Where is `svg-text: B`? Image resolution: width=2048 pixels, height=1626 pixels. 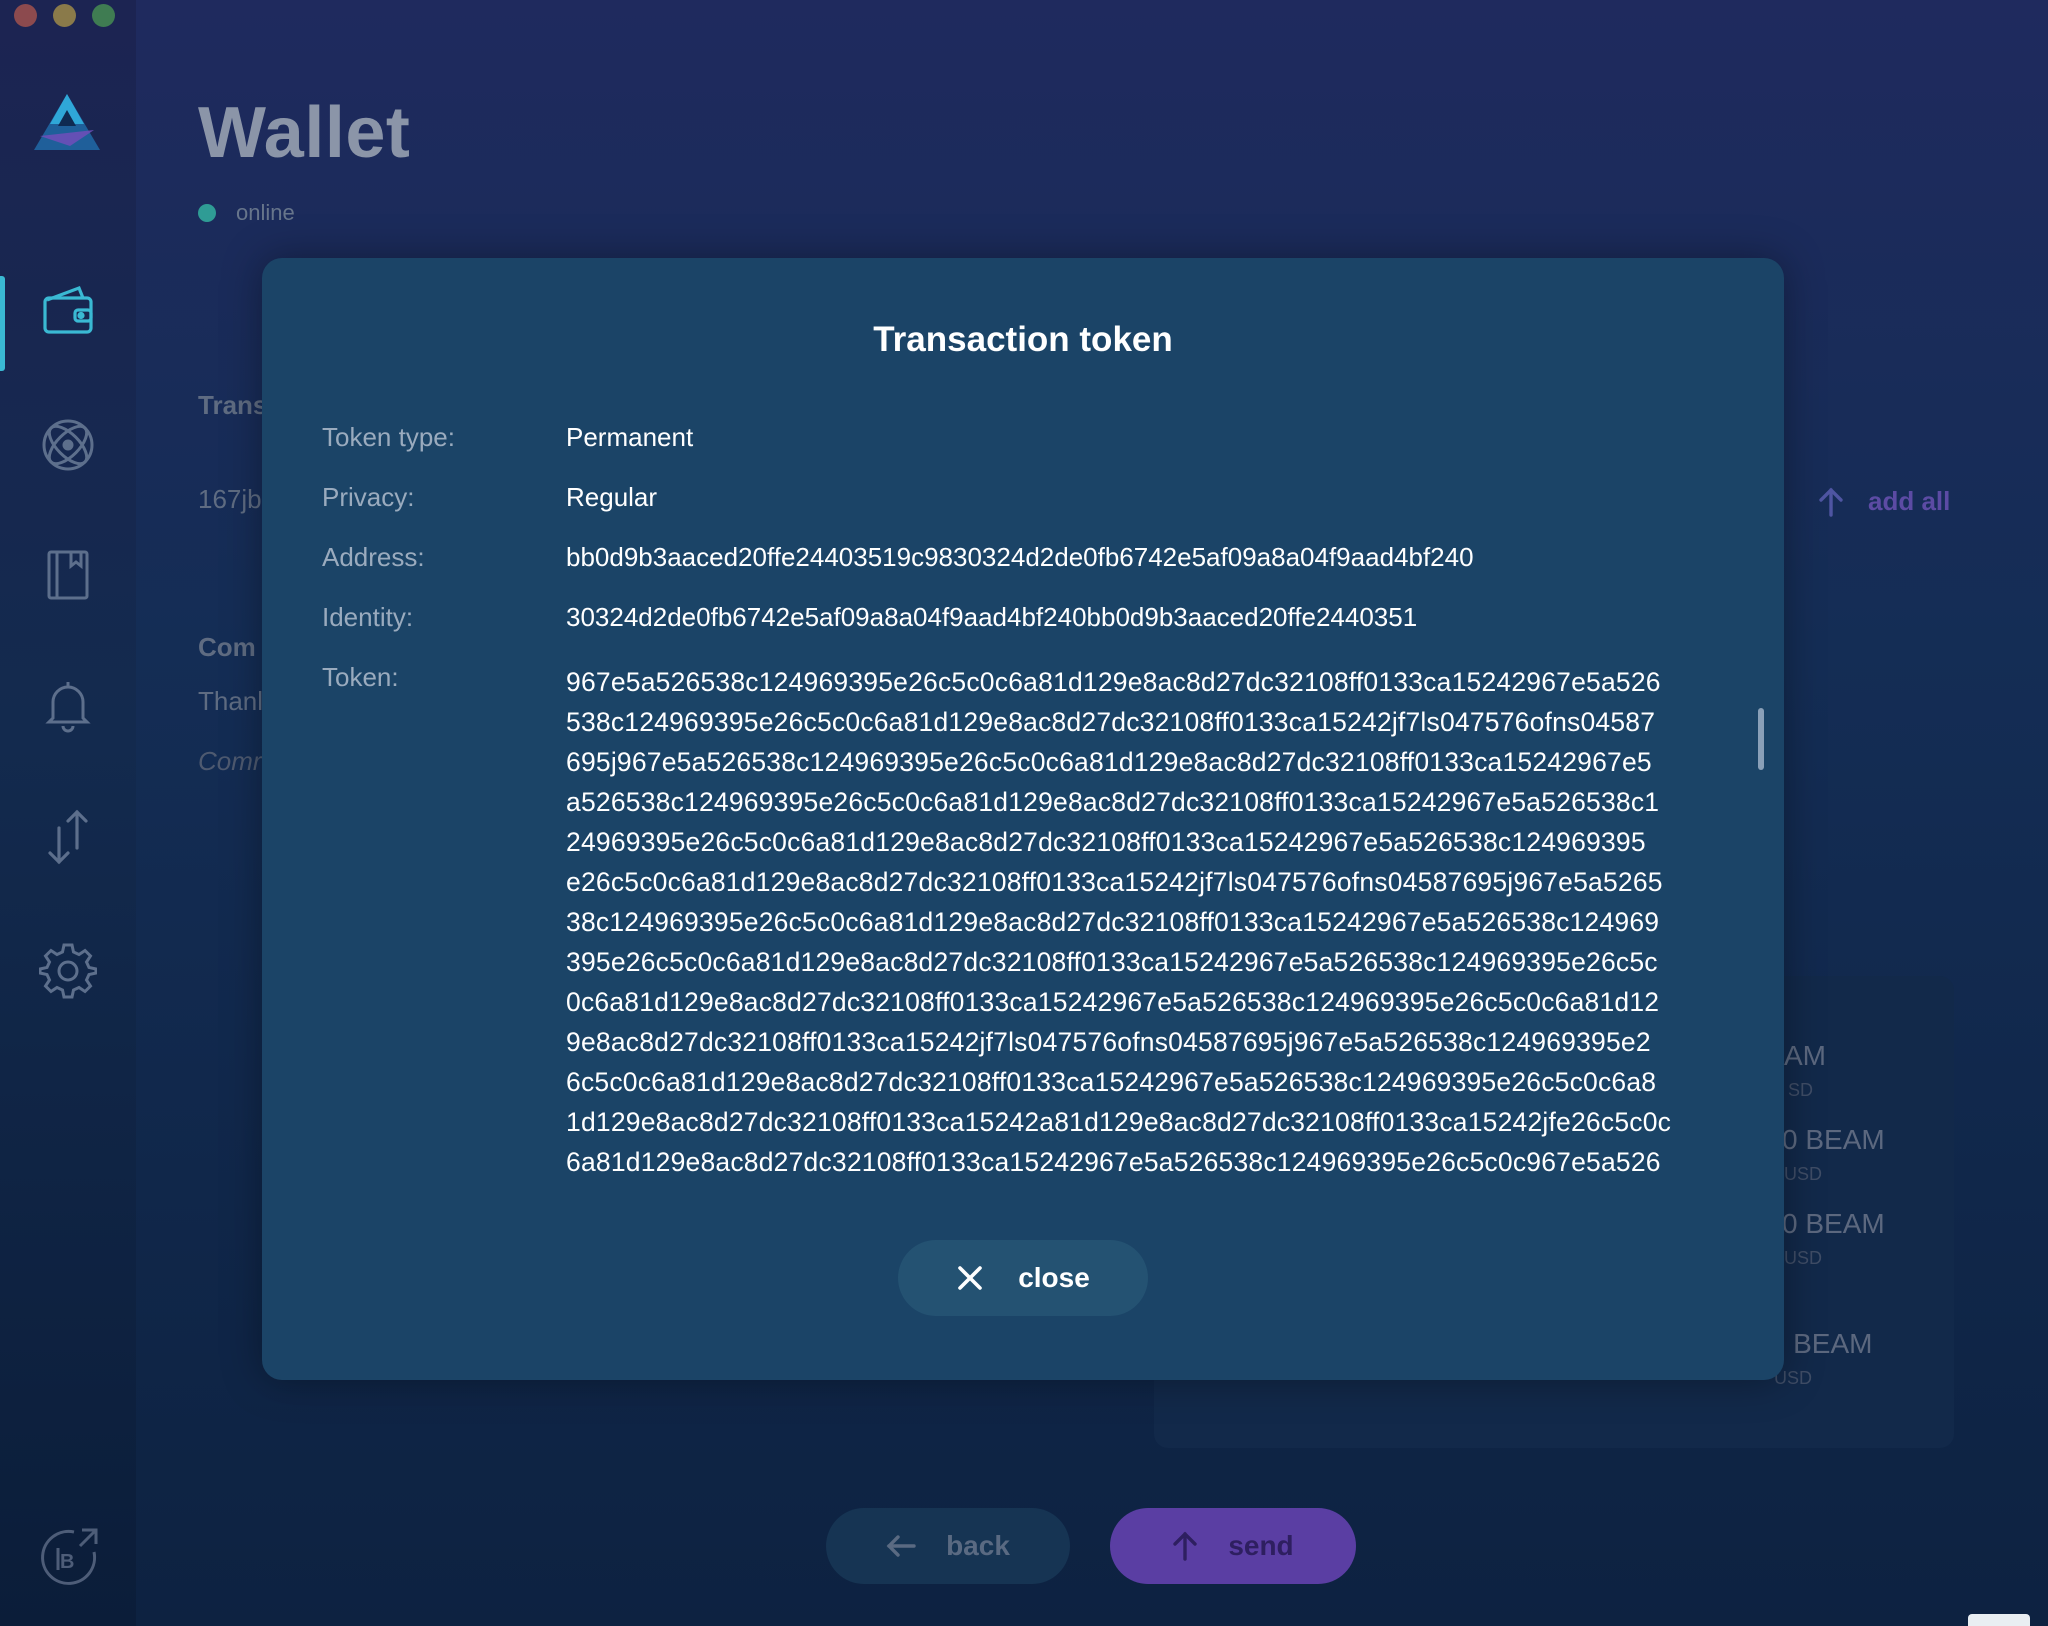 svg-text: B is located at coordinates (67, 1562).